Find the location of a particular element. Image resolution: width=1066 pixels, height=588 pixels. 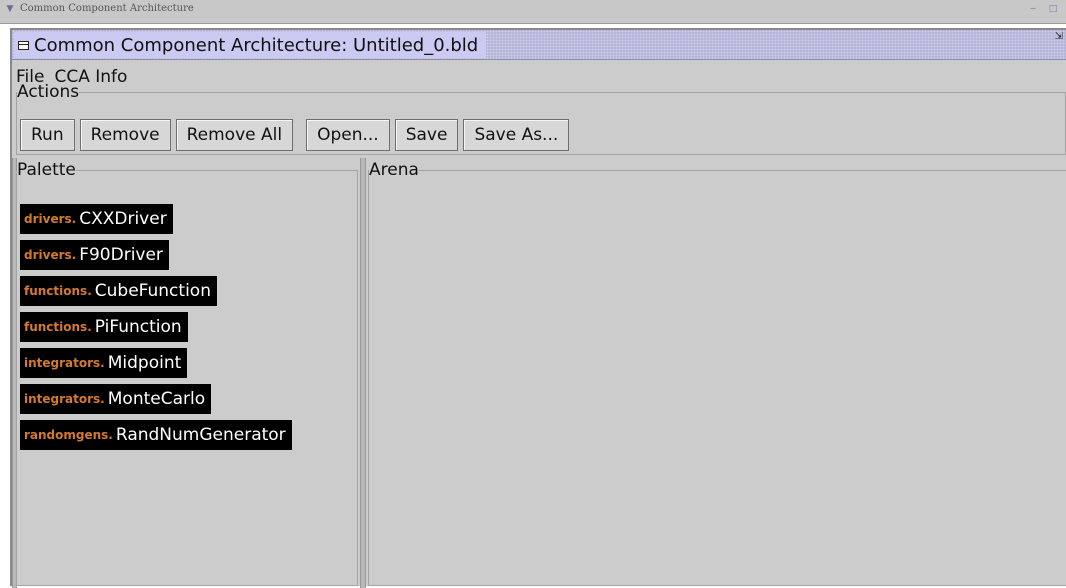

split-pane-divider is located at coordinates (363, 373).